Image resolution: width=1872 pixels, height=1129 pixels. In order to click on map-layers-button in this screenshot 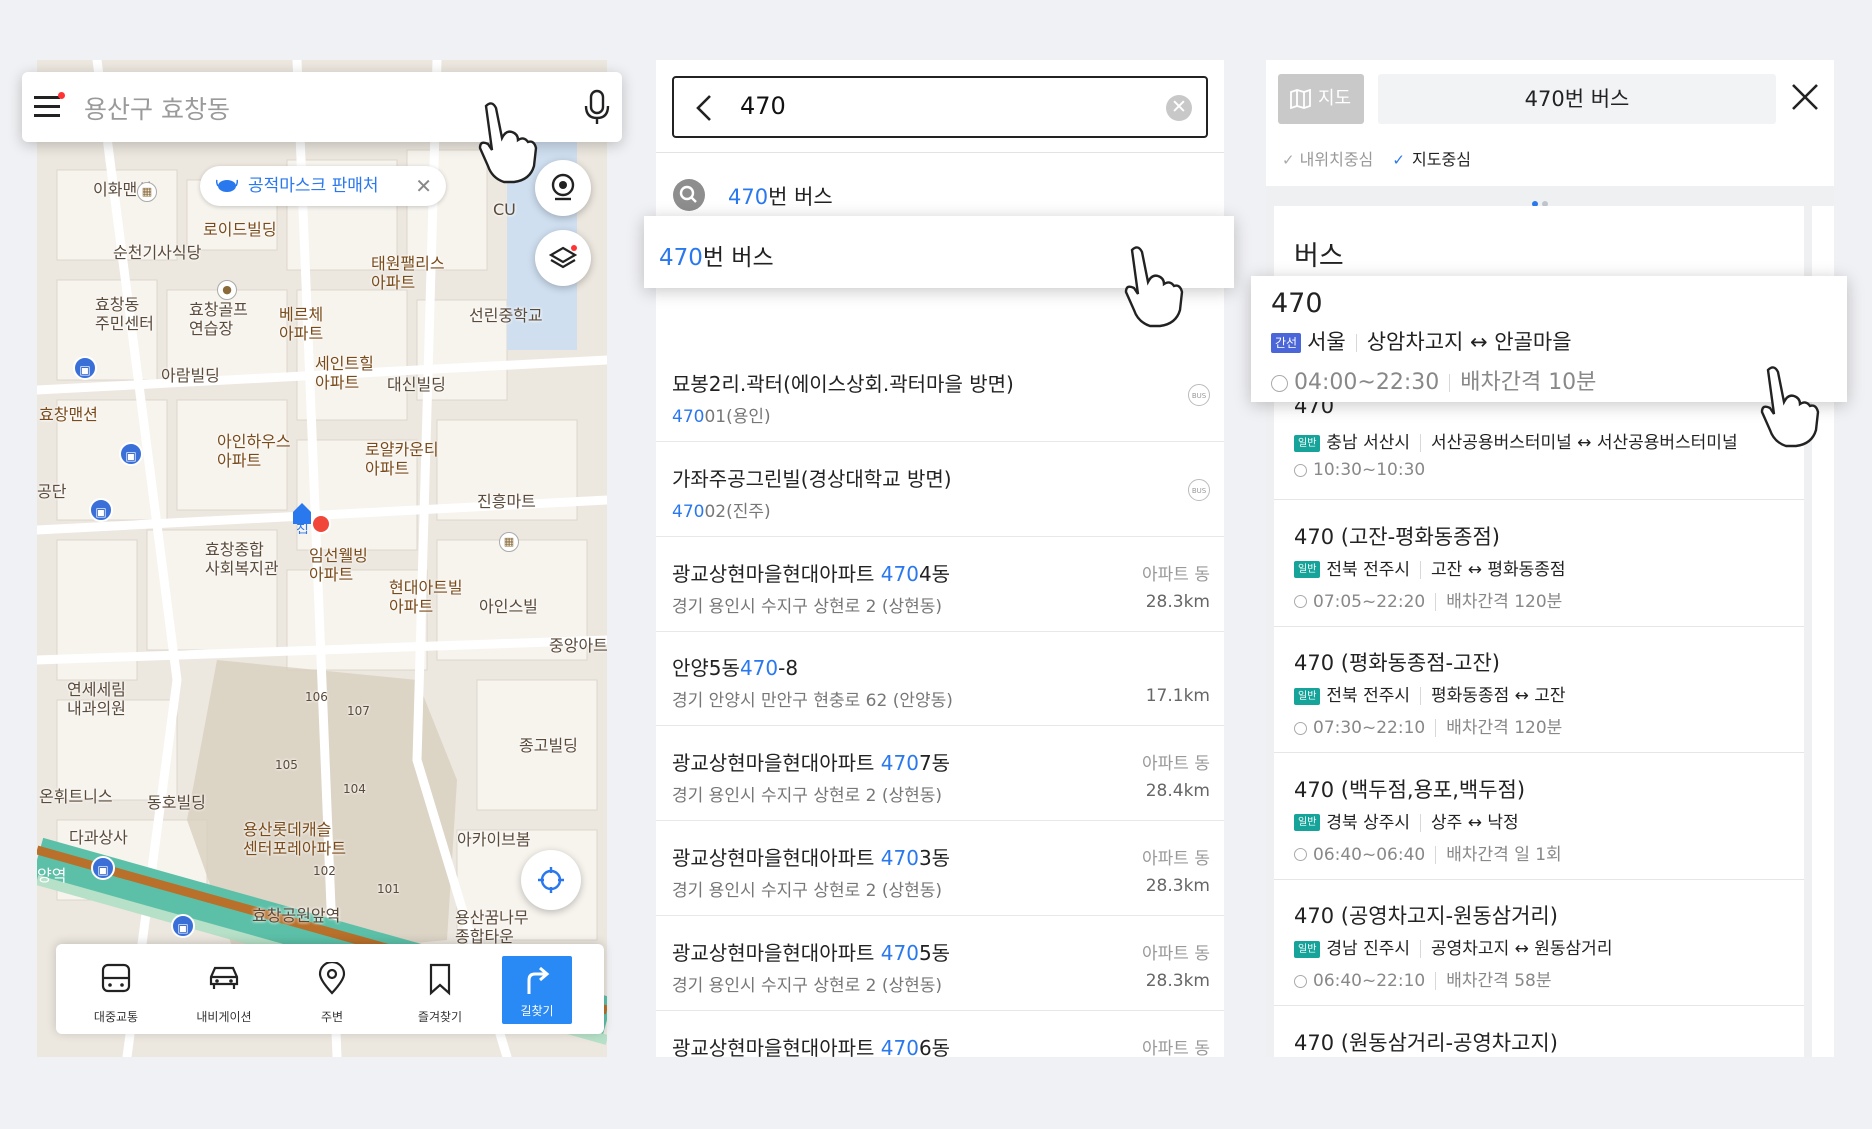, I will do `click(563, 258)`.